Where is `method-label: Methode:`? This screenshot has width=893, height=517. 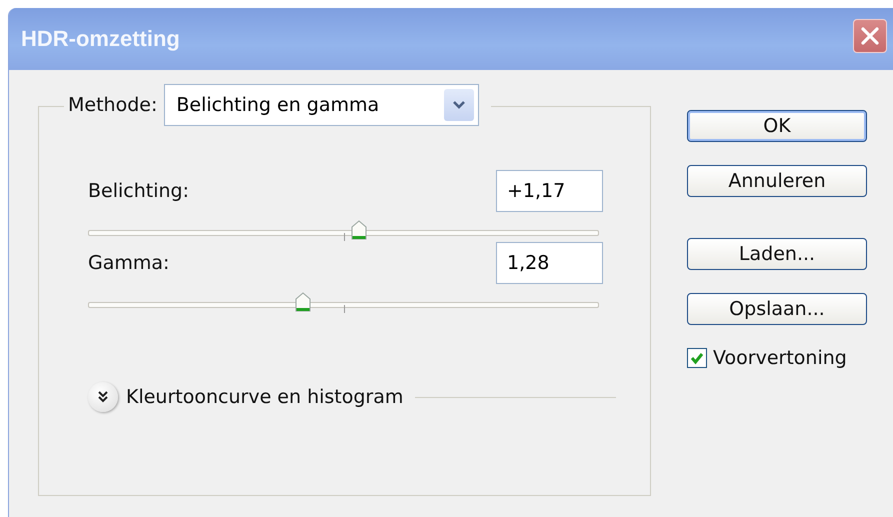 method-label: Methode: is located at coordinates (113, 105).